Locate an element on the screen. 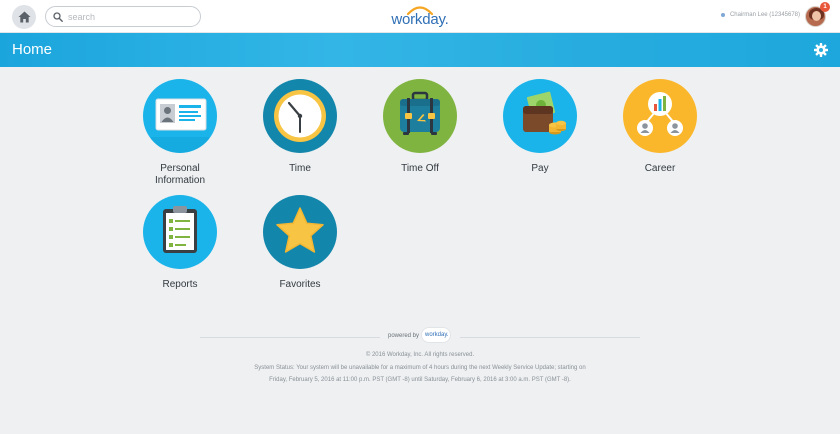  user-name: Chairman Lee (12345678) is located at coordinates (764, 15).